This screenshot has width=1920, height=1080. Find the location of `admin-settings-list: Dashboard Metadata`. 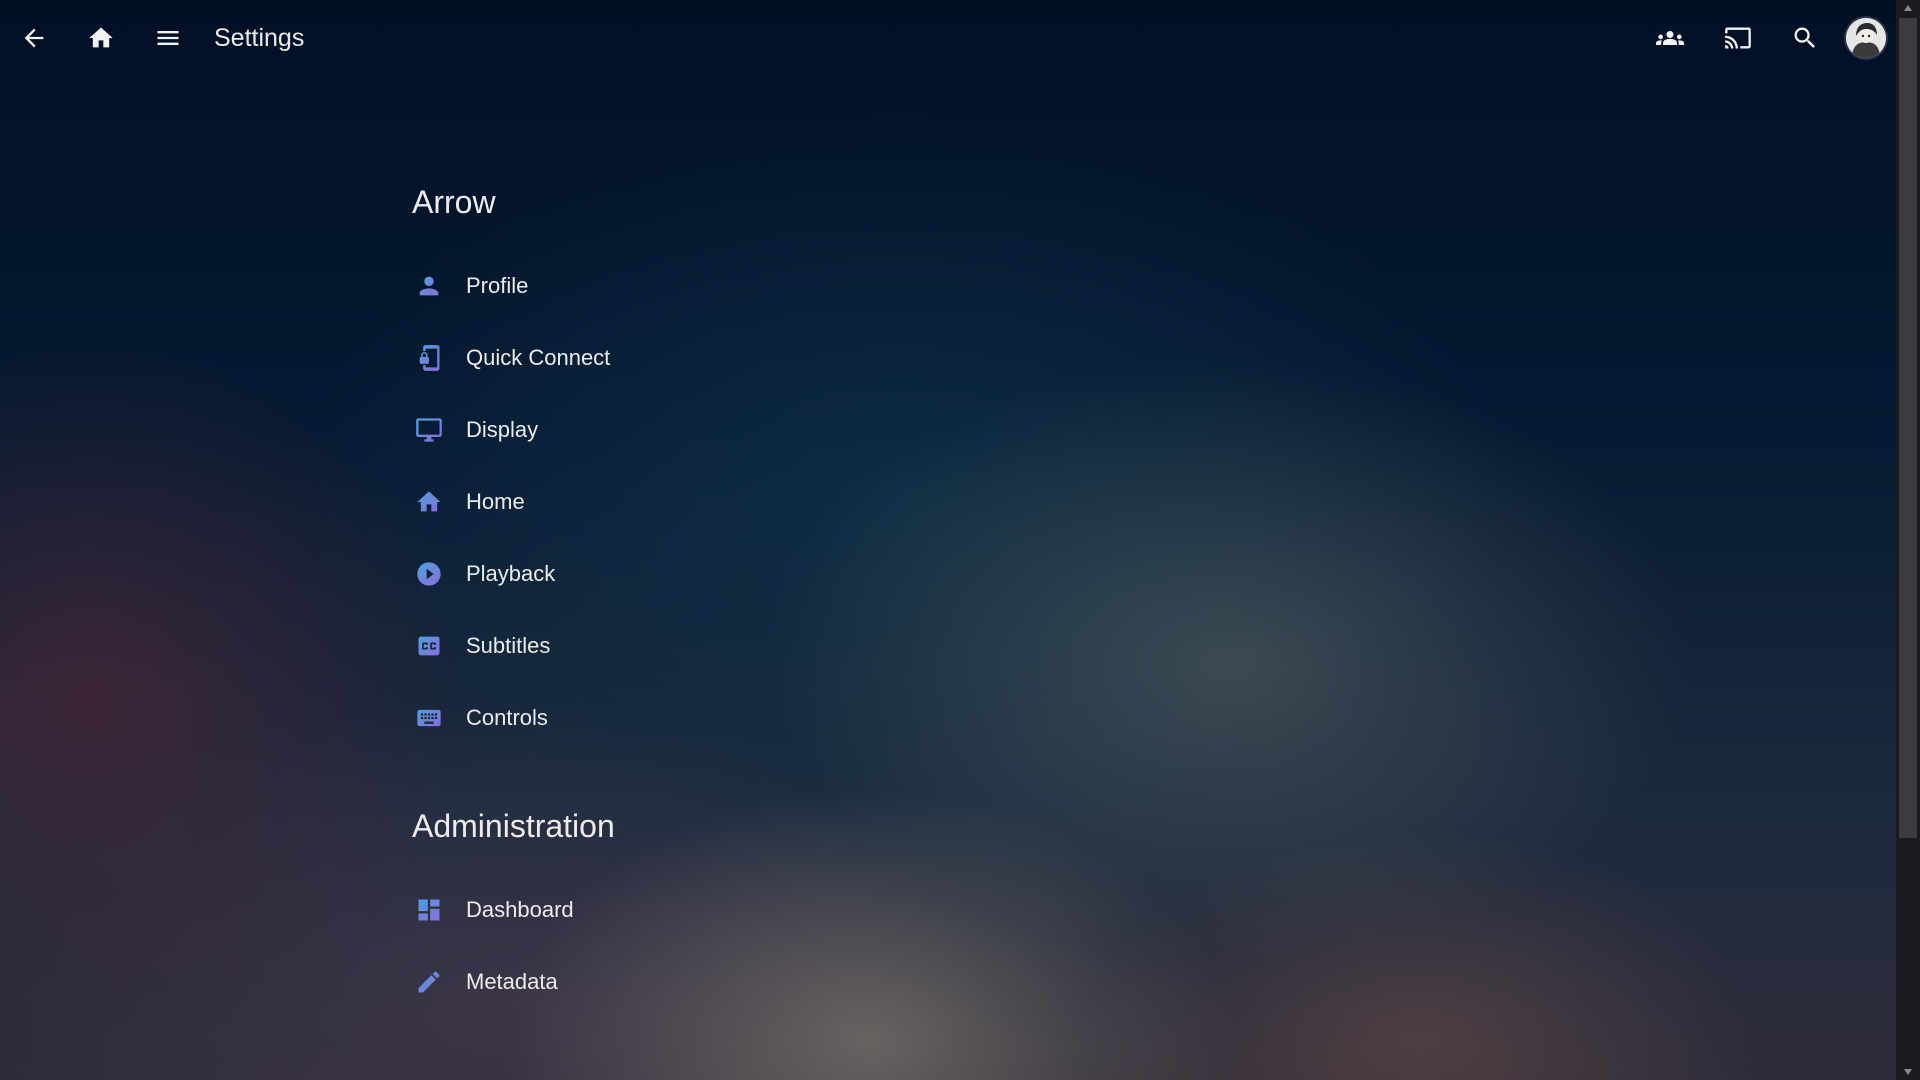

admin-settings-list: Dashboard Metadata is located at coordinates (762, 946).